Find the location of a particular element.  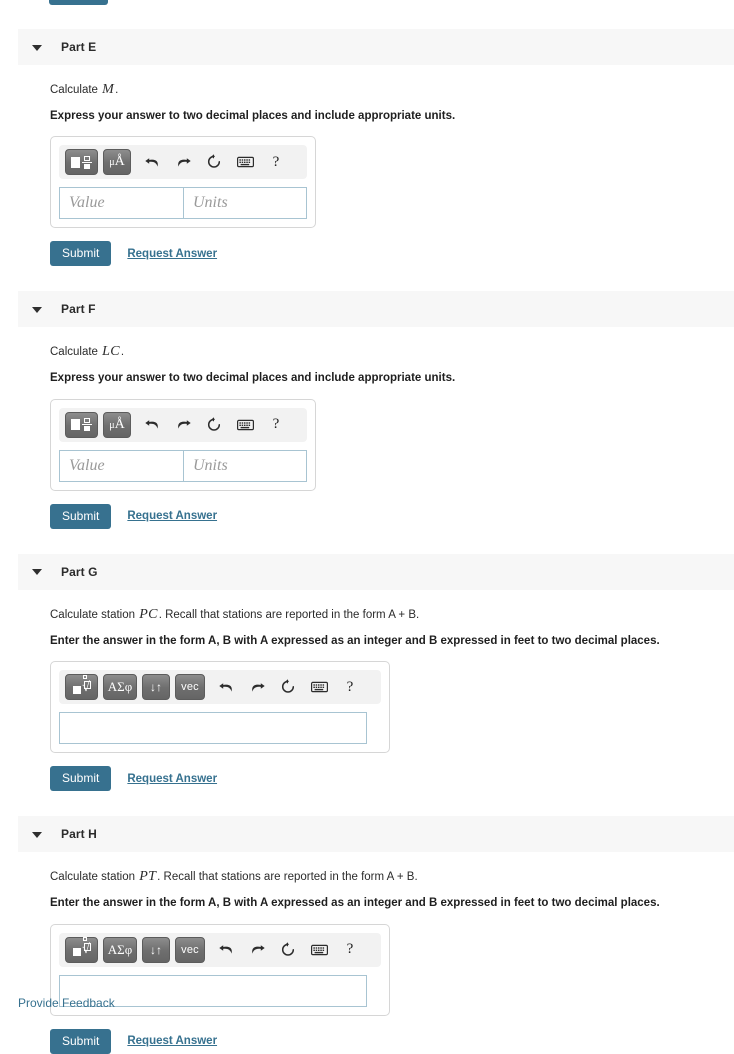

part-prompt: Calculate LC. is located at coordinates (382, 352).